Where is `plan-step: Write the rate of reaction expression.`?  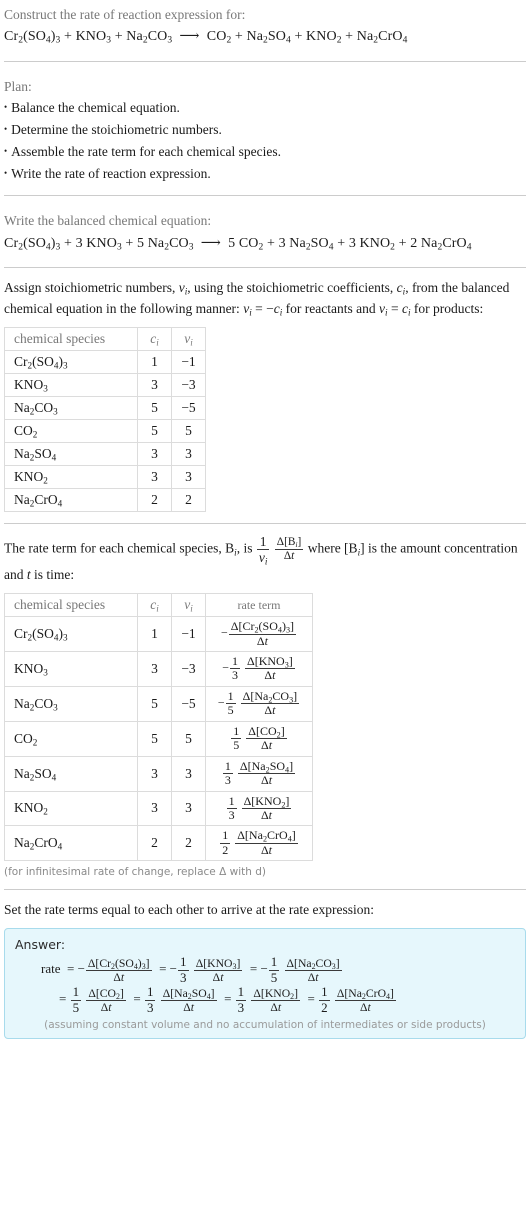 plan-step: Write the rate of reaction expression. is located at coordinates (265, 174).